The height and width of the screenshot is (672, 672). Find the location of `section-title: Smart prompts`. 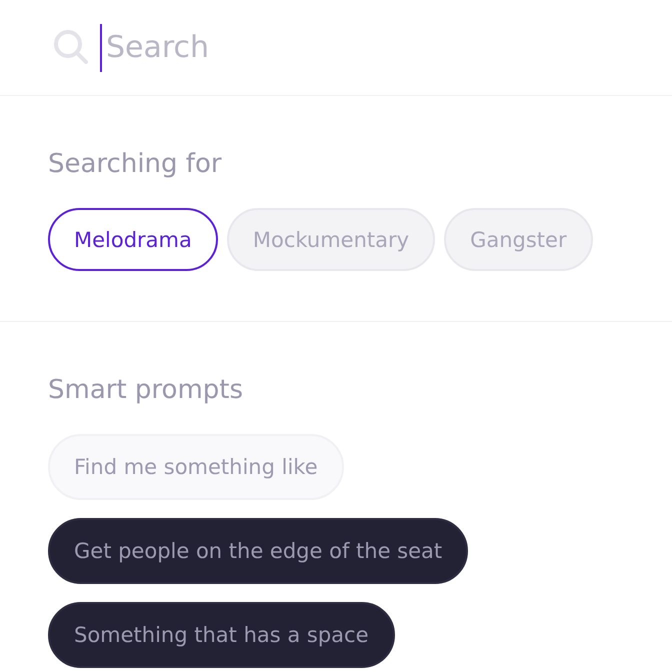

section-title: Smart prompts is located at coordinates (146, 390).